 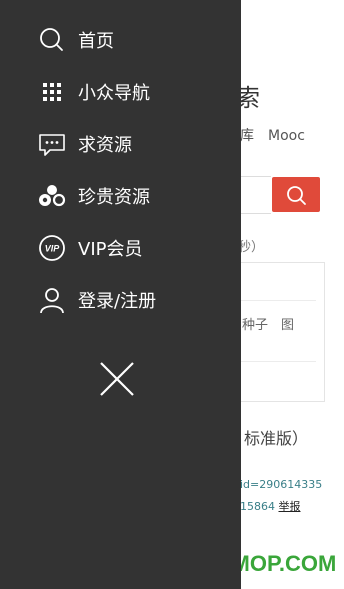 What do you see at coordinates (96, 41) in the screenshot?
I see `menu-label: 首页` at bounding box center [96, 41].